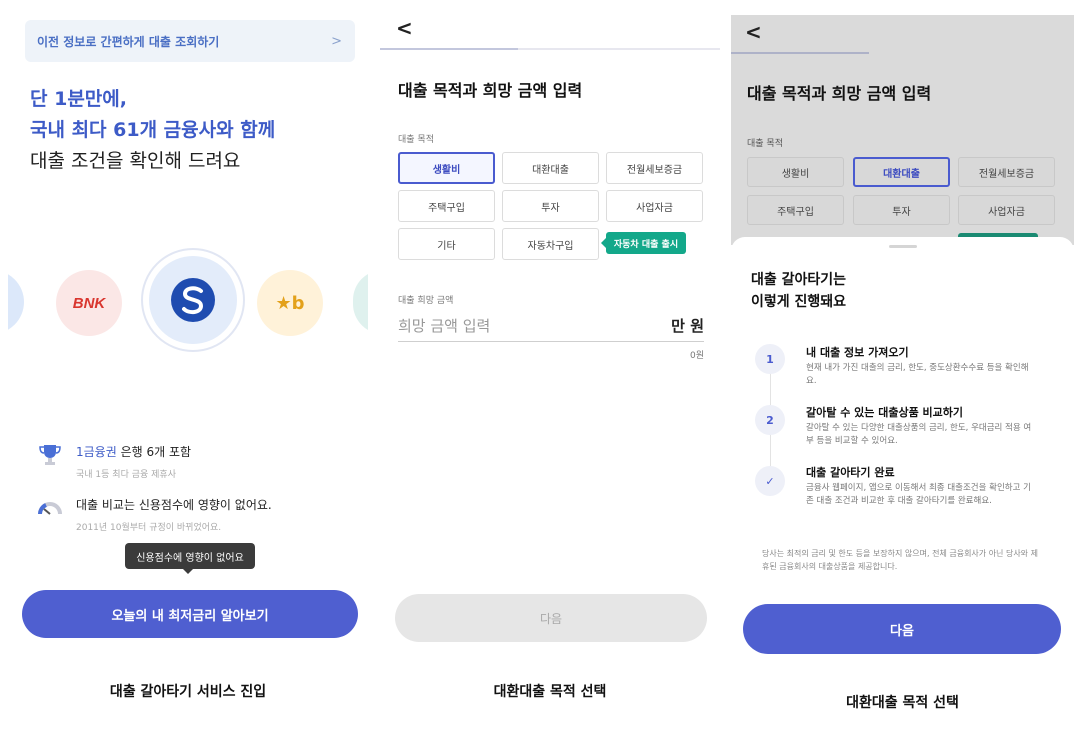  What do you see at coordinates (89, 303) in the screenshot?
I see `bnk-logo: BNK` at bounding box center [89, 303].